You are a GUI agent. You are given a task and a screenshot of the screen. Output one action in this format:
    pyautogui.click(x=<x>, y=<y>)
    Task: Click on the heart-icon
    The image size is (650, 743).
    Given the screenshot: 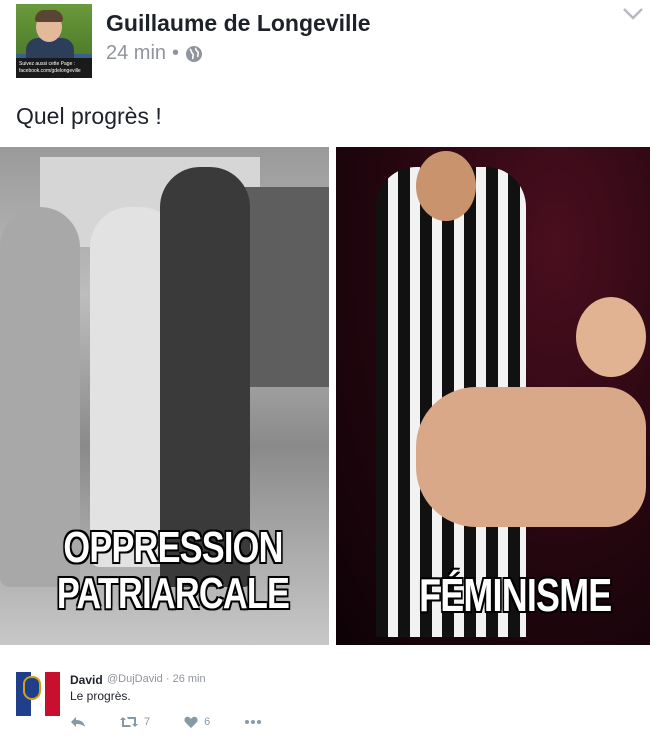 What is the action you would take?
    pyautogui.click(x=191, y=722)
    